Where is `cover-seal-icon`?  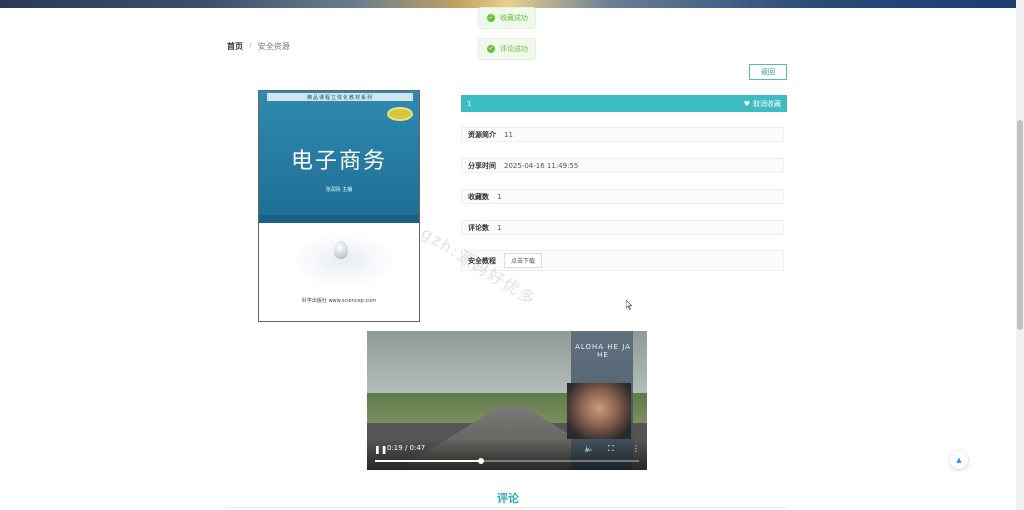 cover-seal-icon is located at coordinates (400, 114).